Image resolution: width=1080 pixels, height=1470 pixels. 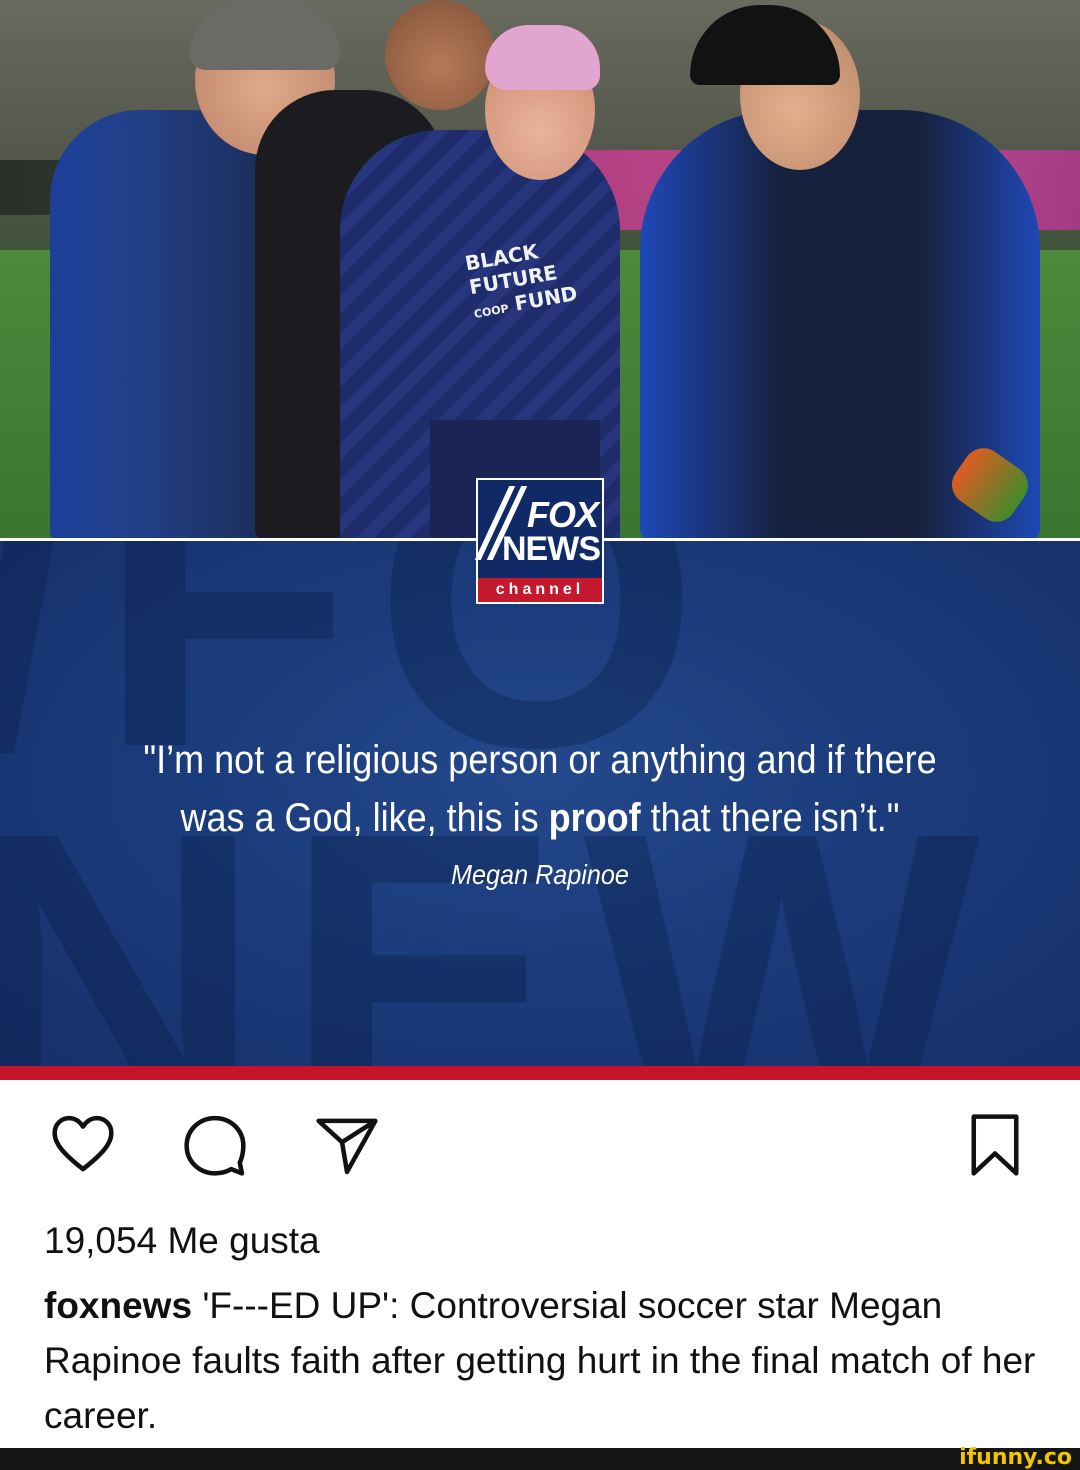 I want to click on fox-news-logo: FOX NEWS channel, so click(x=539, y=541).